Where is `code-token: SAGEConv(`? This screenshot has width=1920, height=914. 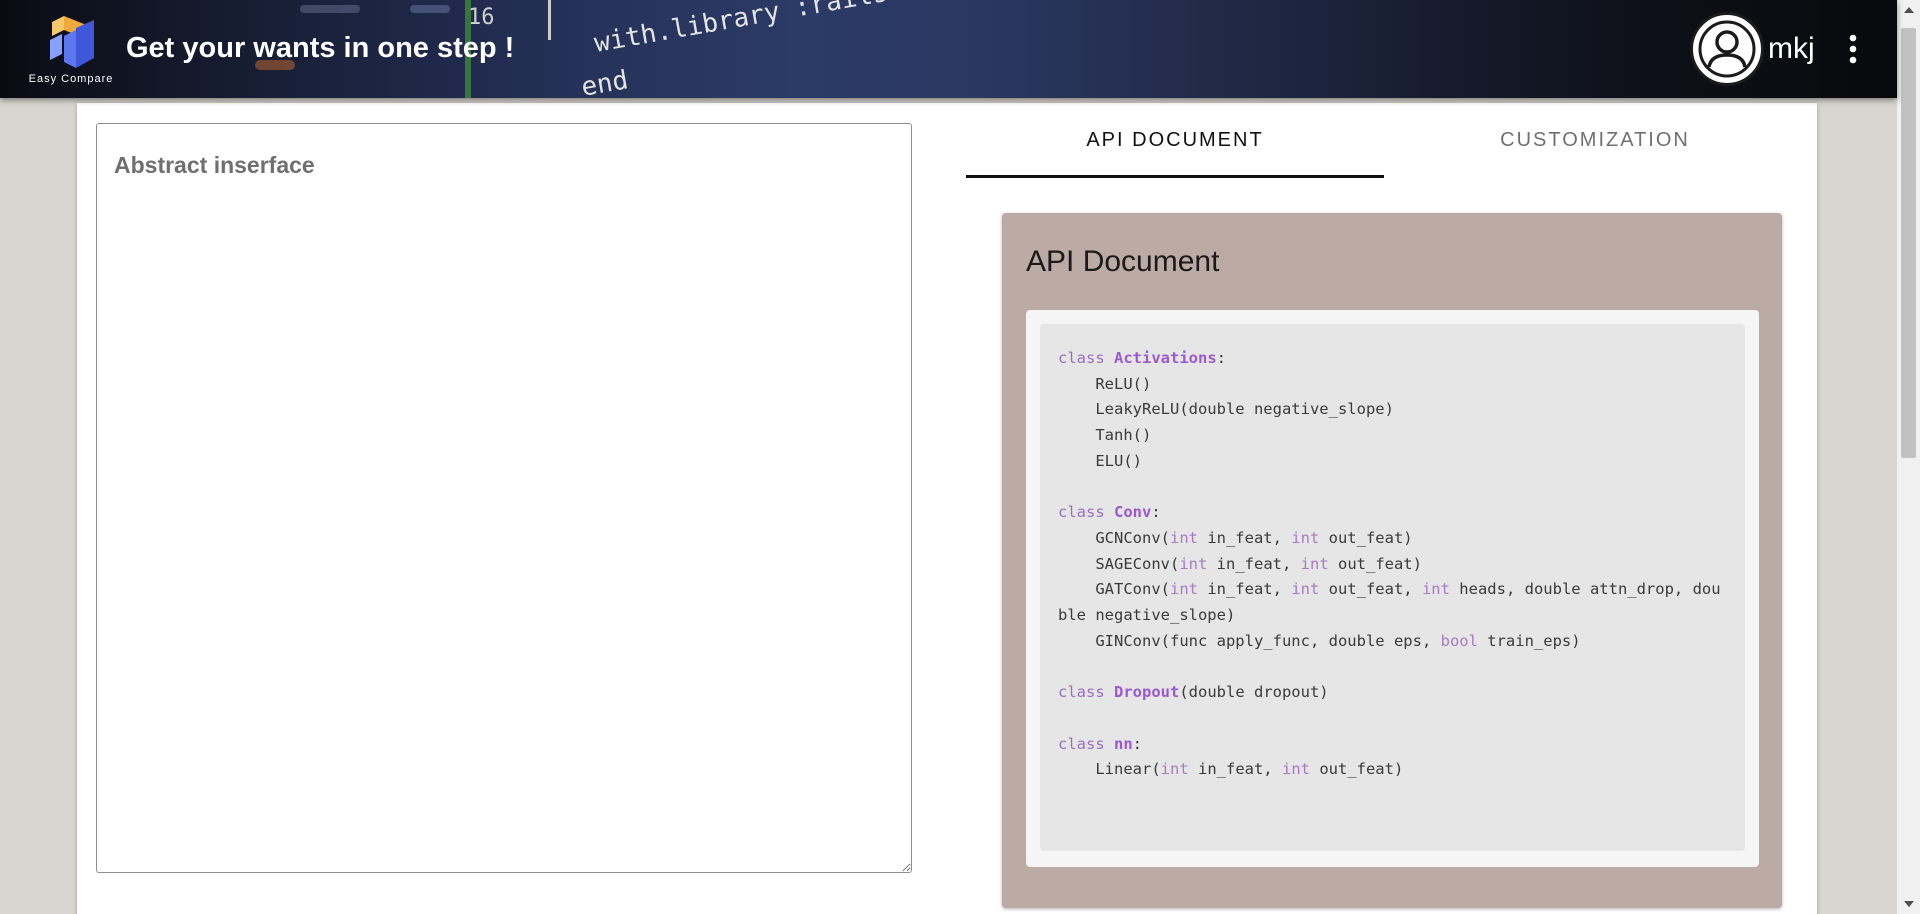 code-token: SAGEConv( is located at coordinates (1119, 563).